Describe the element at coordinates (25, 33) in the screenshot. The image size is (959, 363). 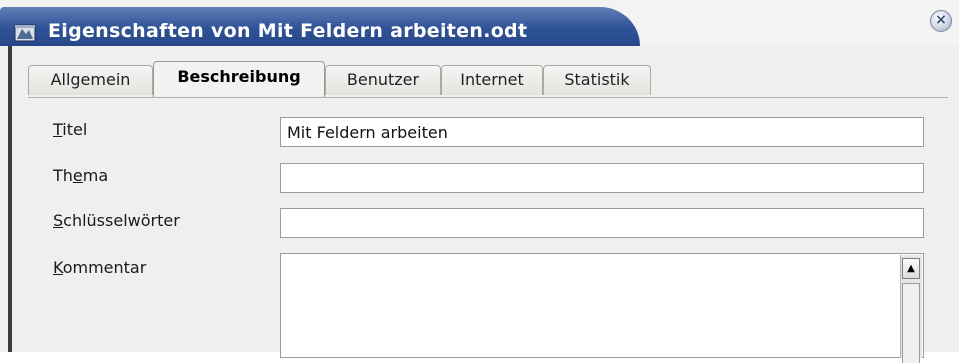
I see `document-icon` at that location.